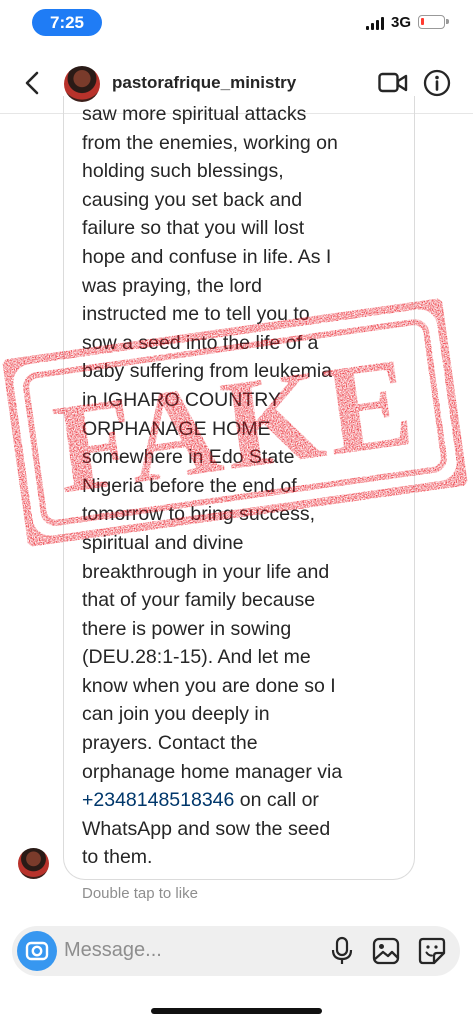  What do you see at coordinates (433, 22) in the screenshot?
I see `battery-icon` at bounding box center [433, 22].